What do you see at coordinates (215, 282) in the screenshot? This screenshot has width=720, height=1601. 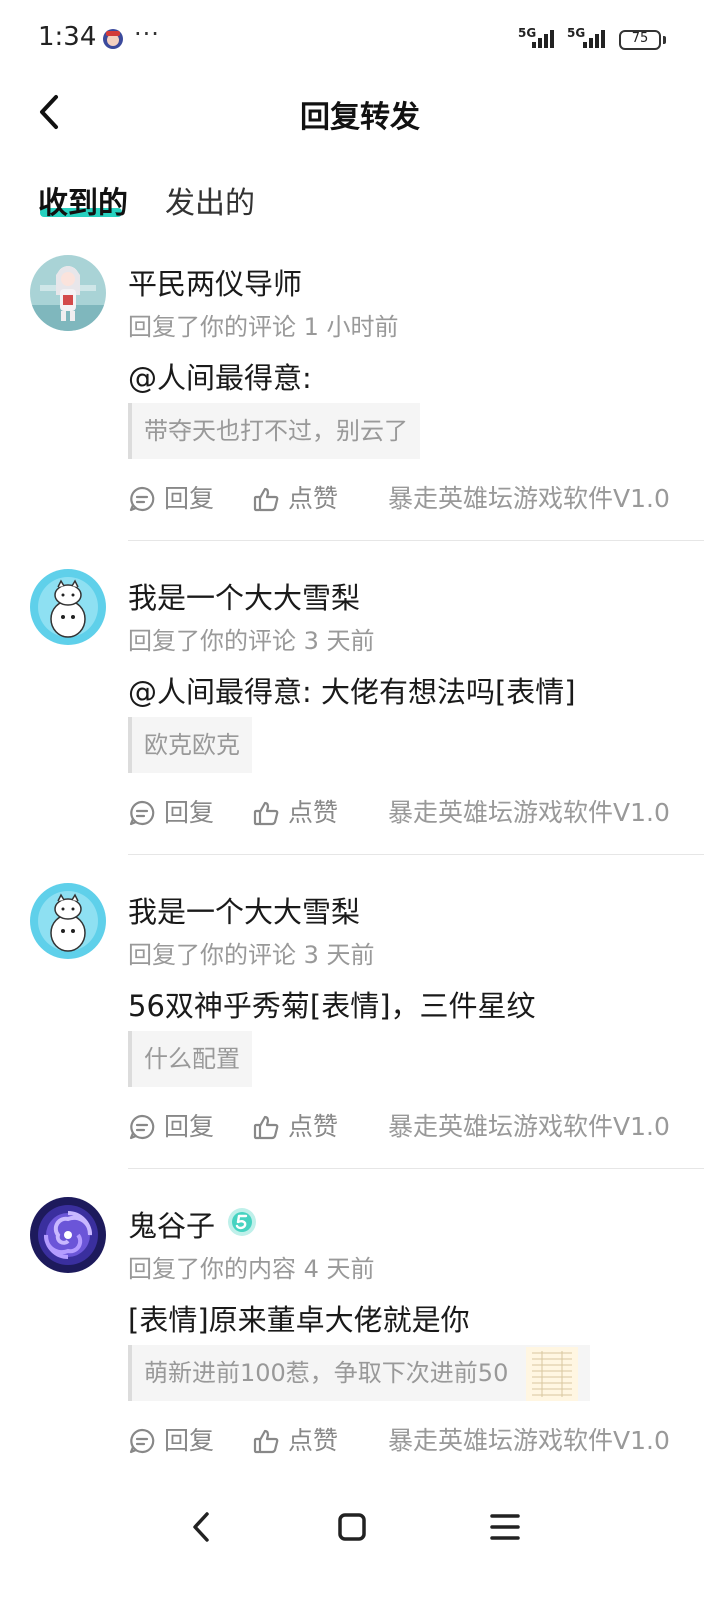 I see `username: 平民两仪导师` at bounding box center [215, 282].